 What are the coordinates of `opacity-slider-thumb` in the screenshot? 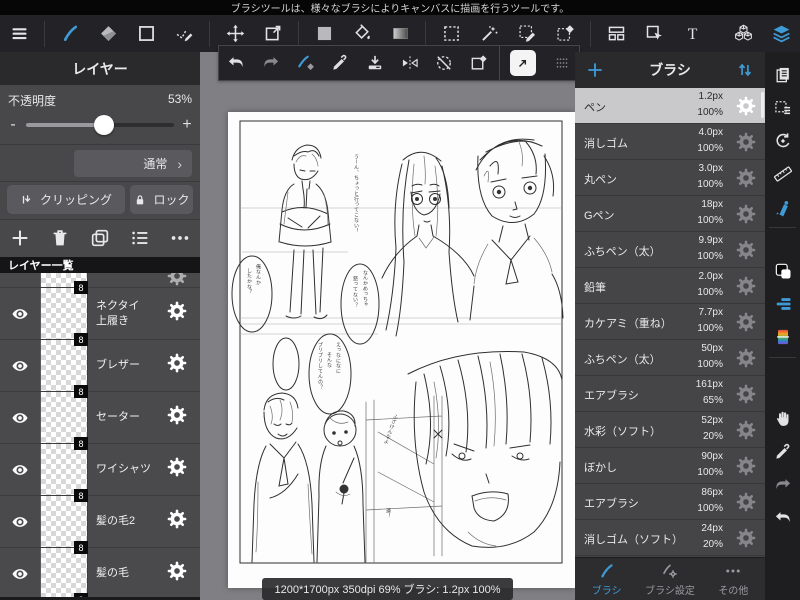 It's located at (104, 125).